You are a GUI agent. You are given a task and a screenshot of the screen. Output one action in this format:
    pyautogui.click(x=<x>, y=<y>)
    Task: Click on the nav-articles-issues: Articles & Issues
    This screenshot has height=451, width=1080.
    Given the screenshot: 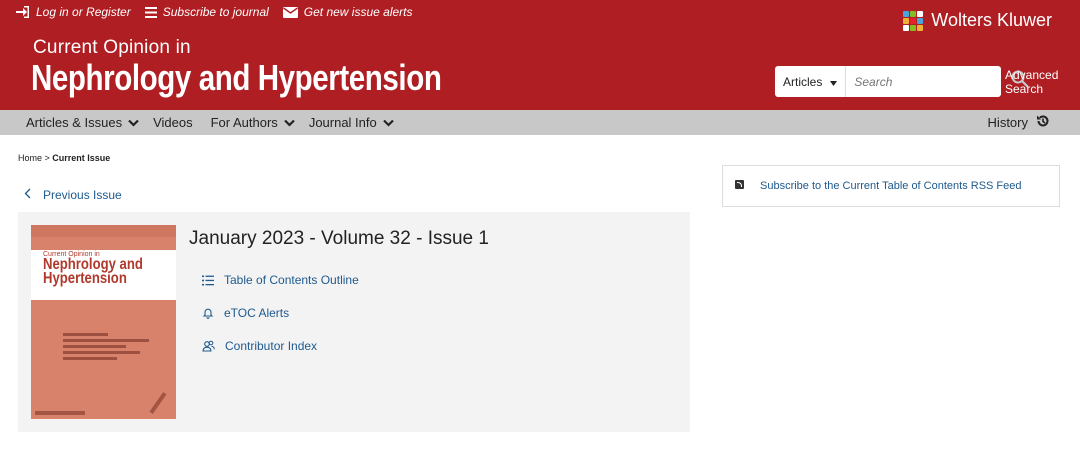 What is the action you would take?
    pyautogui.click(x=82, y=122)
    